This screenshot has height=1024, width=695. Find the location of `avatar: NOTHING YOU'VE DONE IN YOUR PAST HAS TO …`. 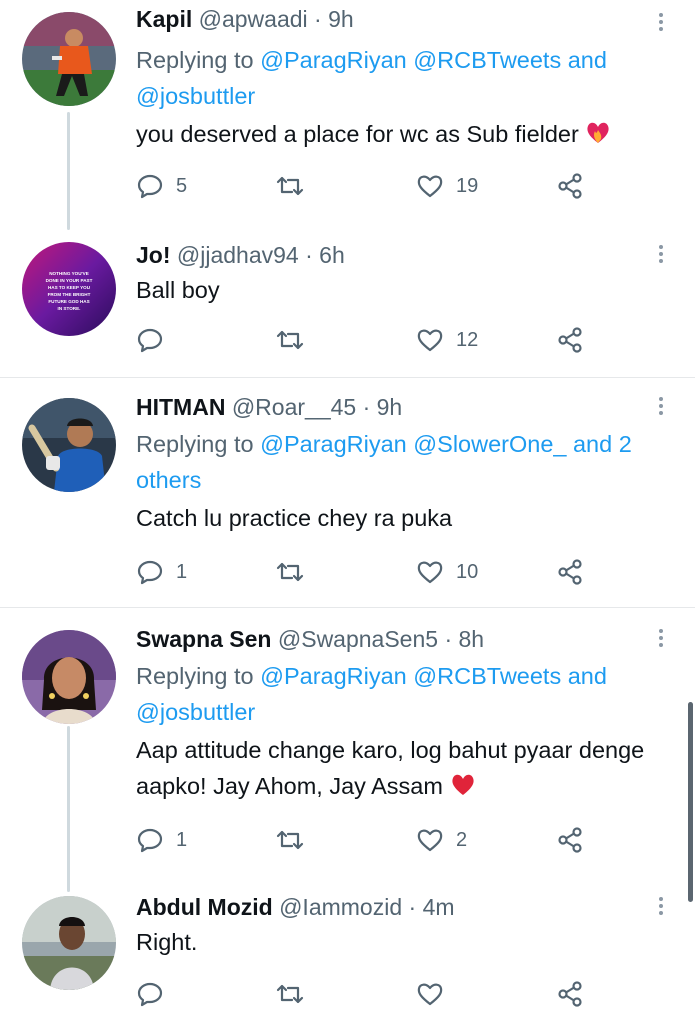

avatar: NOTHING YOU'VE DONE IN YOUR PAST HAS TO … is located at coordinates (69, 289).